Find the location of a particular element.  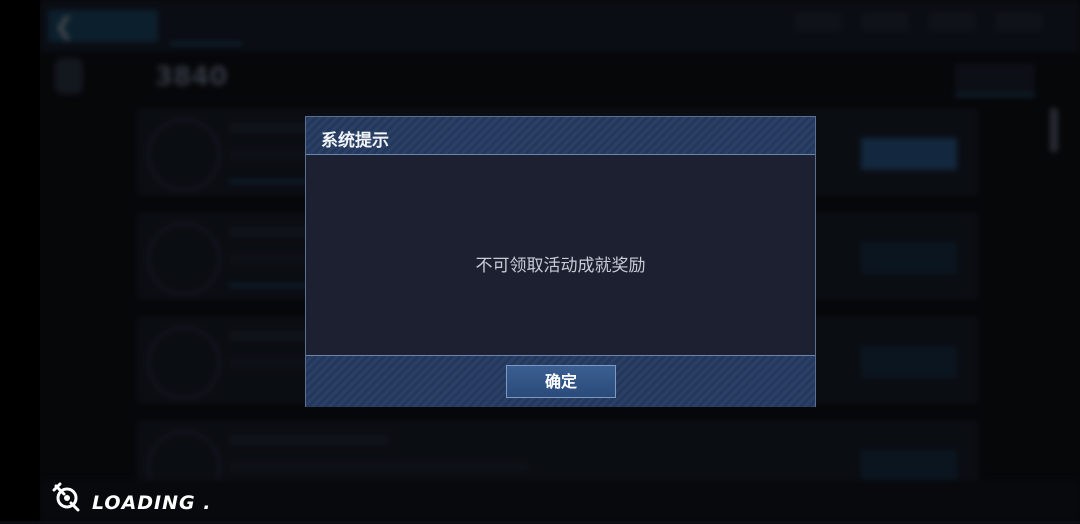

loading-text: LOADING . is located at coordinates (152, 503).